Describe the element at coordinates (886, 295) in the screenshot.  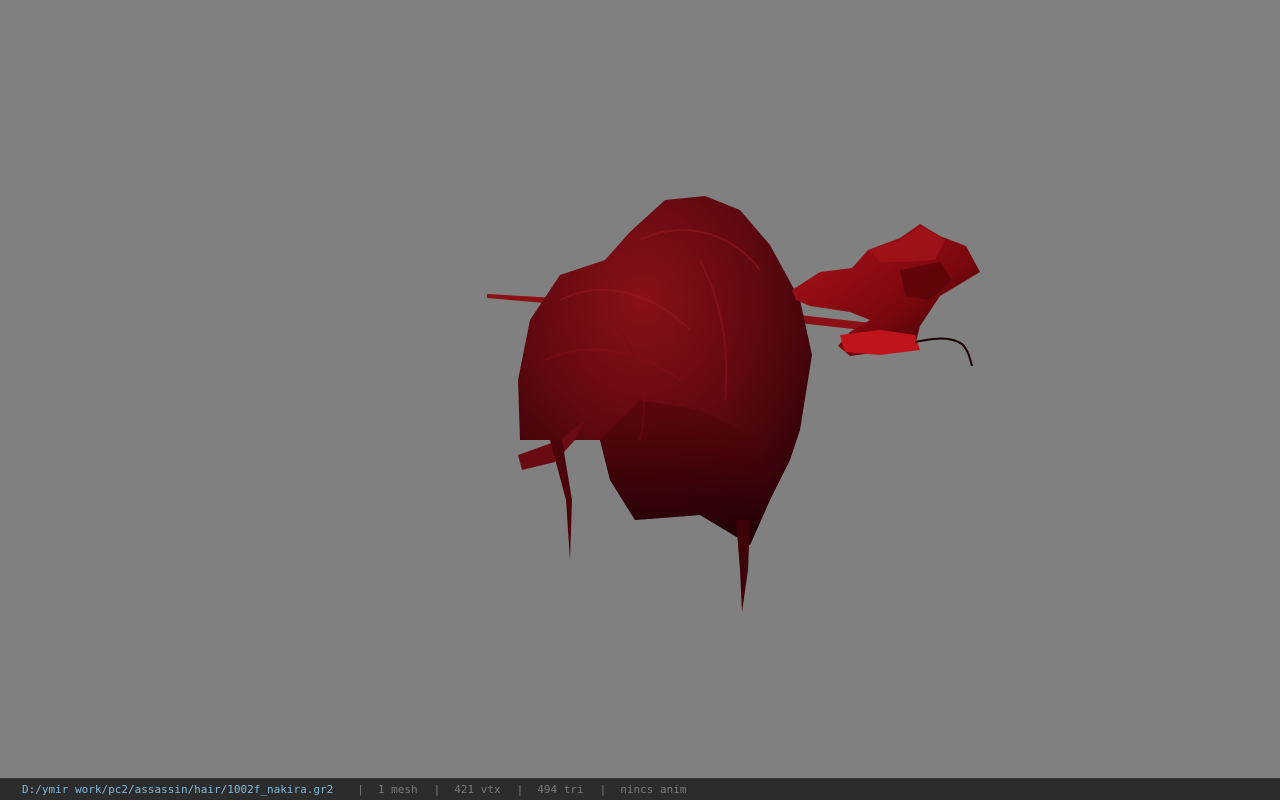
I see `hair-ornament` at that location.